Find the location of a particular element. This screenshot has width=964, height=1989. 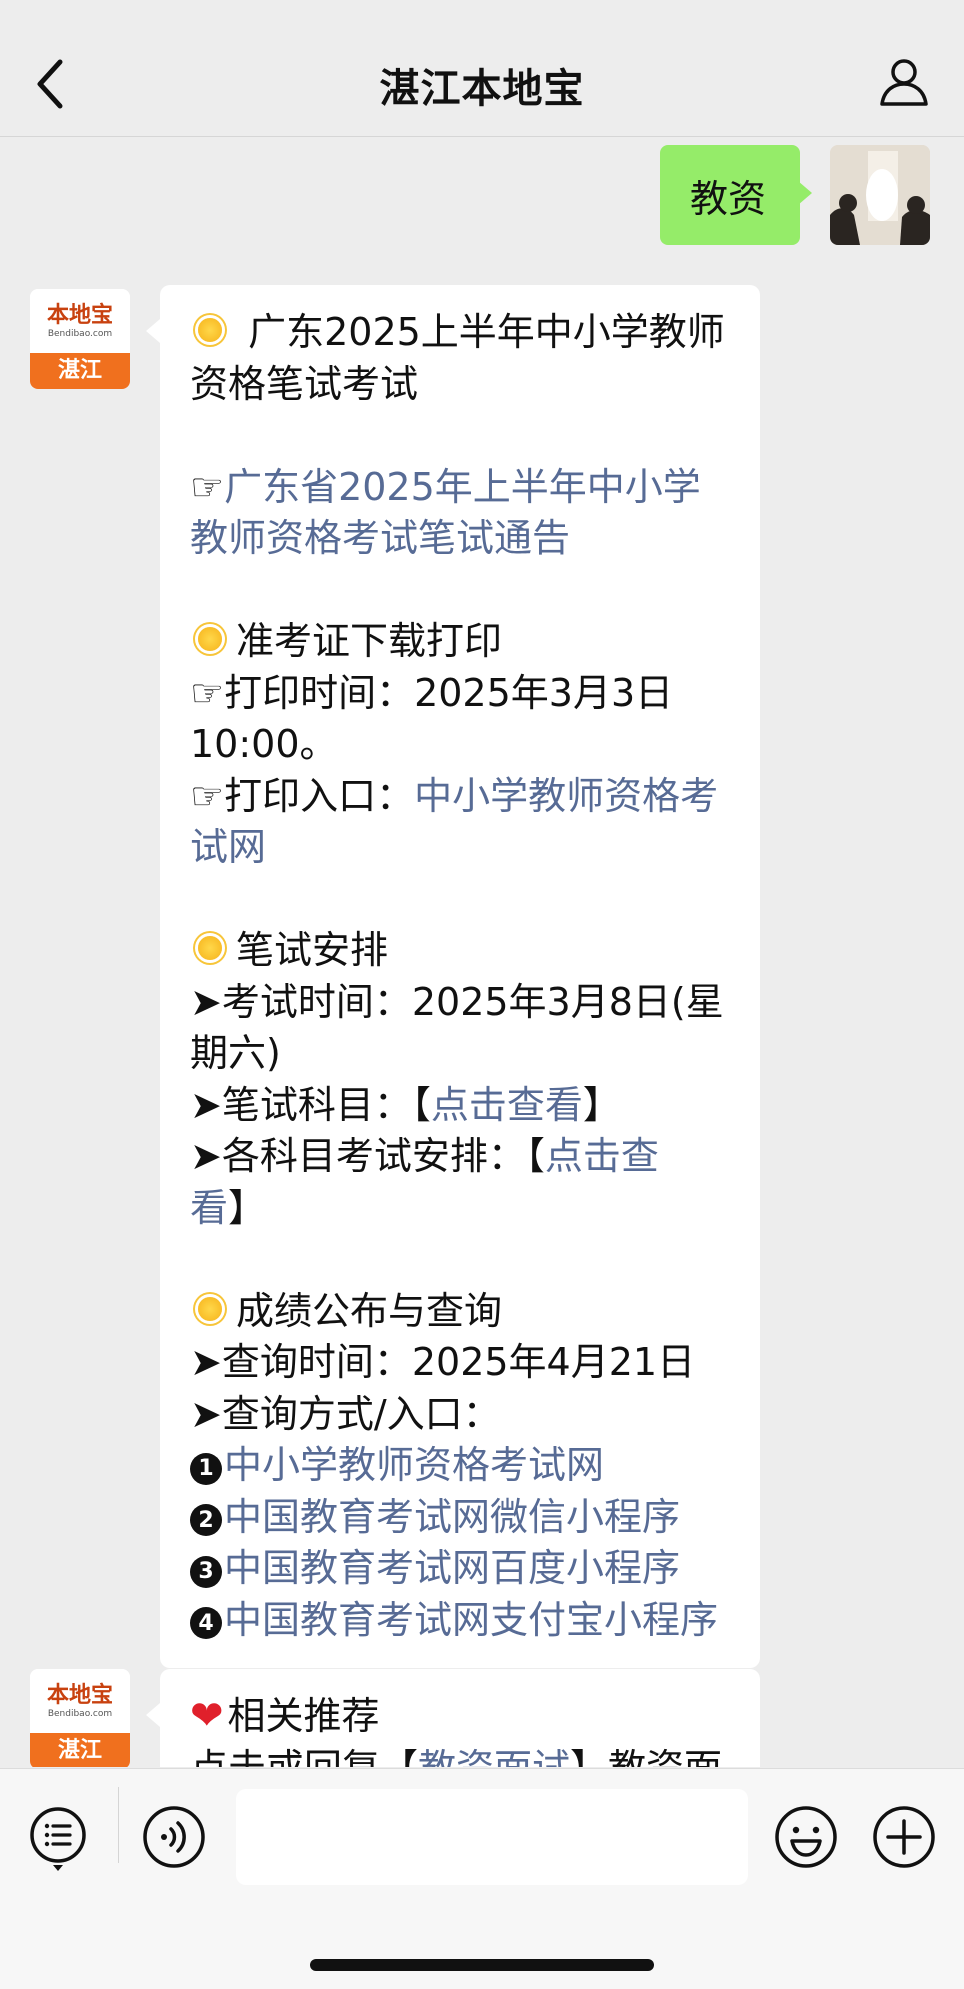

number-badge-icon: 3 is located at coordinates (206, 1571).